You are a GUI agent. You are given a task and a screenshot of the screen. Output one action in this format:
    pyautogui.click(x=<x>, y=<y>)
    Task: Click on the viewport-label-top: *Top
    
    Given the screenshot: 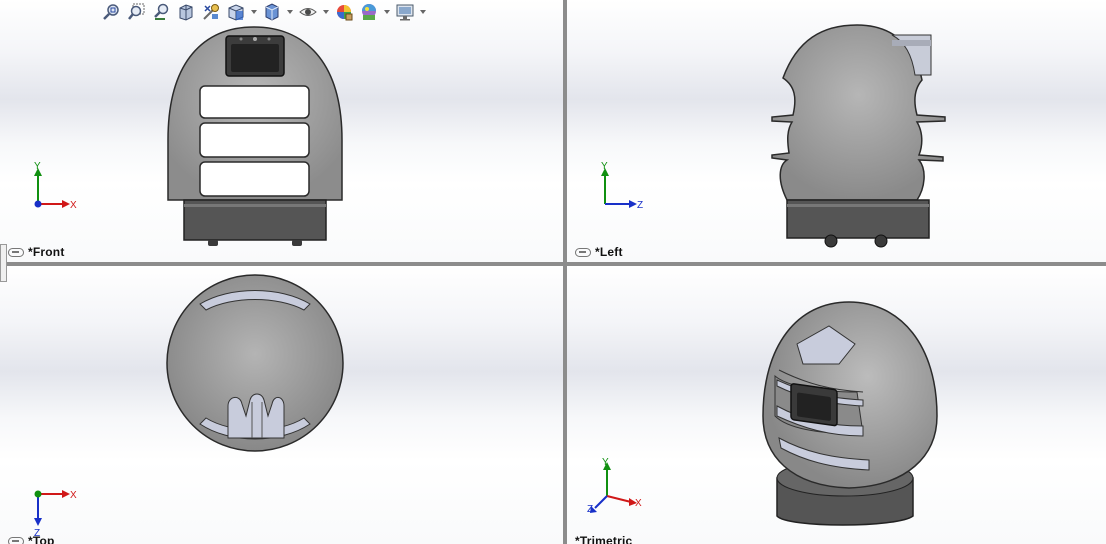 What is the action you would take?
    pyautogui.click(x=31, y=539)
    